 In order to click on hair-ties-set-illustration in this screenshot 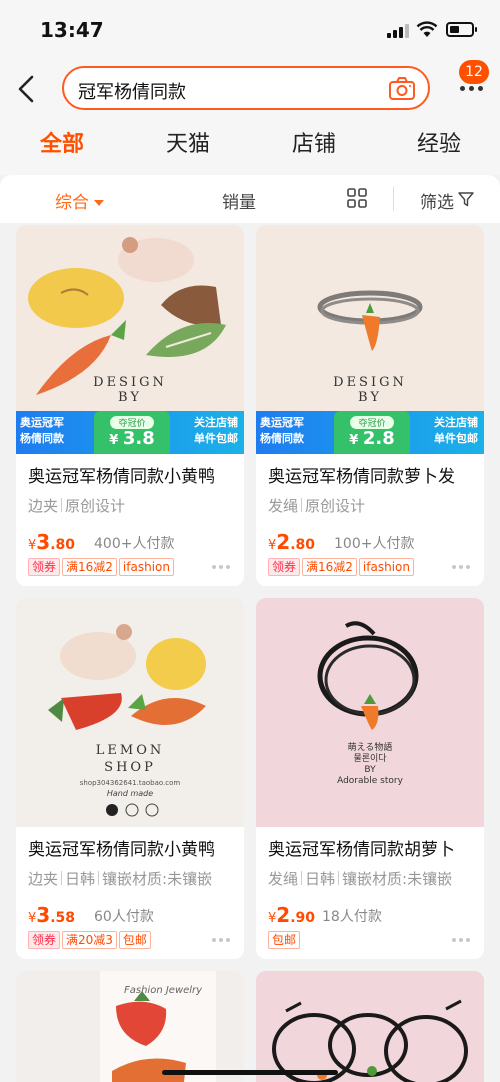, I will do `click(370, 1026)`.